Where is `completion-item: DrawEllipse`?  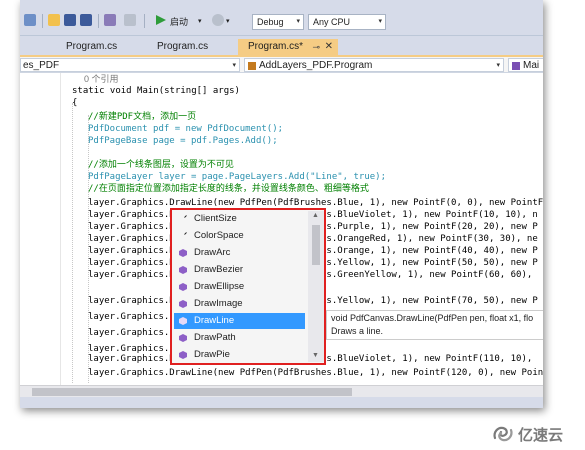 completion-item: DrawEllipse is located at coordinates (239, 287).